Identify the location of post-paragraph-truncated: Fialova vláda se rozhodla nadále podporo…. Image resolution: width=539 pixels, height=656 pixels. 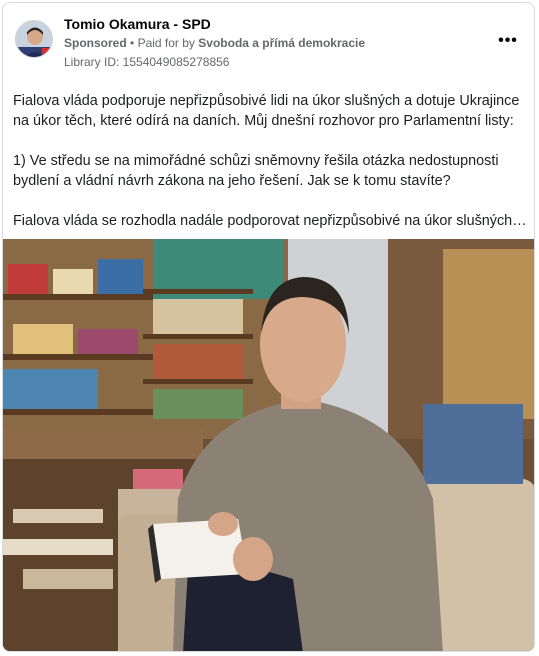
(270, 221).